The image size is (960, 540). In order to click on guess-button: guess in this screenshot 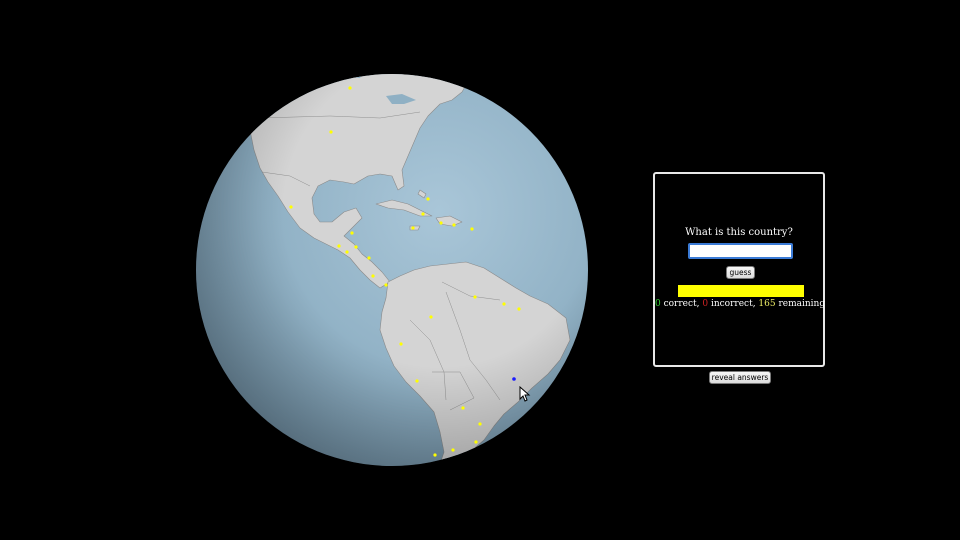, I will do `click(740, 272)`.